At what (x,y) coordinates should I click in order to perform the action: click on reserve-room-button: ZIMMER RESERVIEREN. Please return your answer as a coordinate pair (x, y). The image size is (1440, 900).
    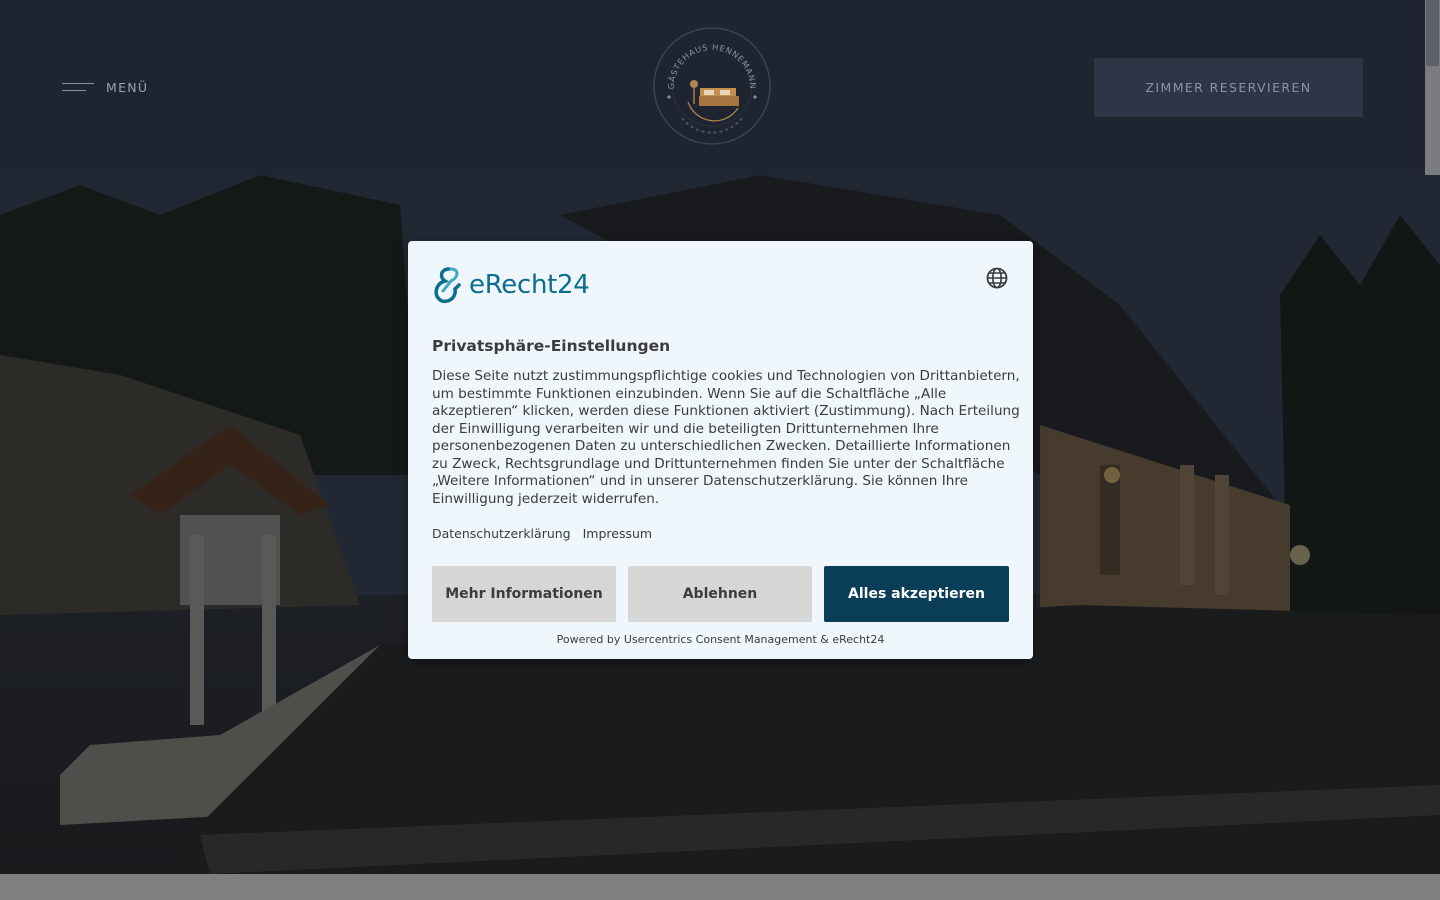
    Looking at the image, I should click on (1228, 87).